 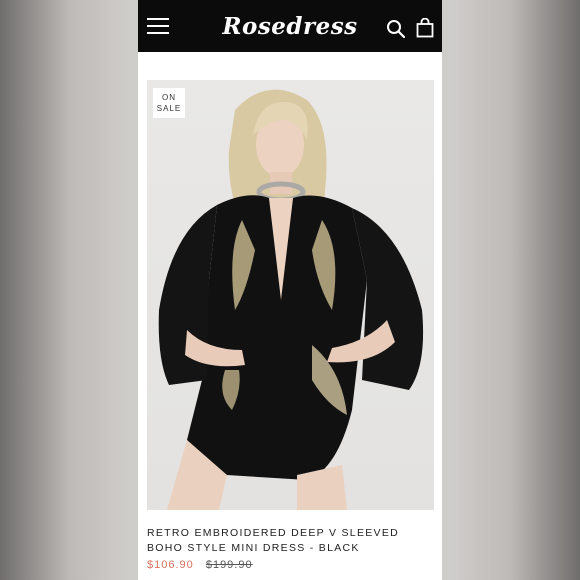 I want to click on original-price: $199.90, so click(x=229, y=565).